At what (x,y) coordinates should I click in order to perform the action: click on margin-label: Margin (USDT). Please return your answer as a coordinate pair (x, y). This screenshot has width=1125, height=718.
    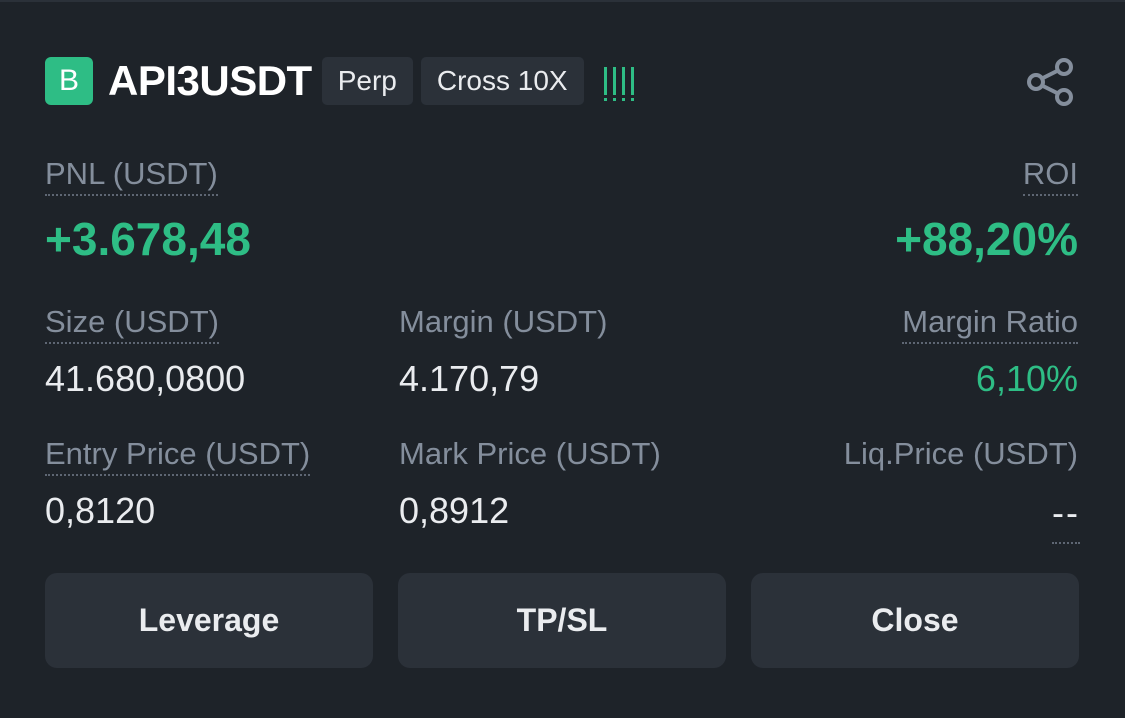
    Looking at the image, I should click on (503, 321).